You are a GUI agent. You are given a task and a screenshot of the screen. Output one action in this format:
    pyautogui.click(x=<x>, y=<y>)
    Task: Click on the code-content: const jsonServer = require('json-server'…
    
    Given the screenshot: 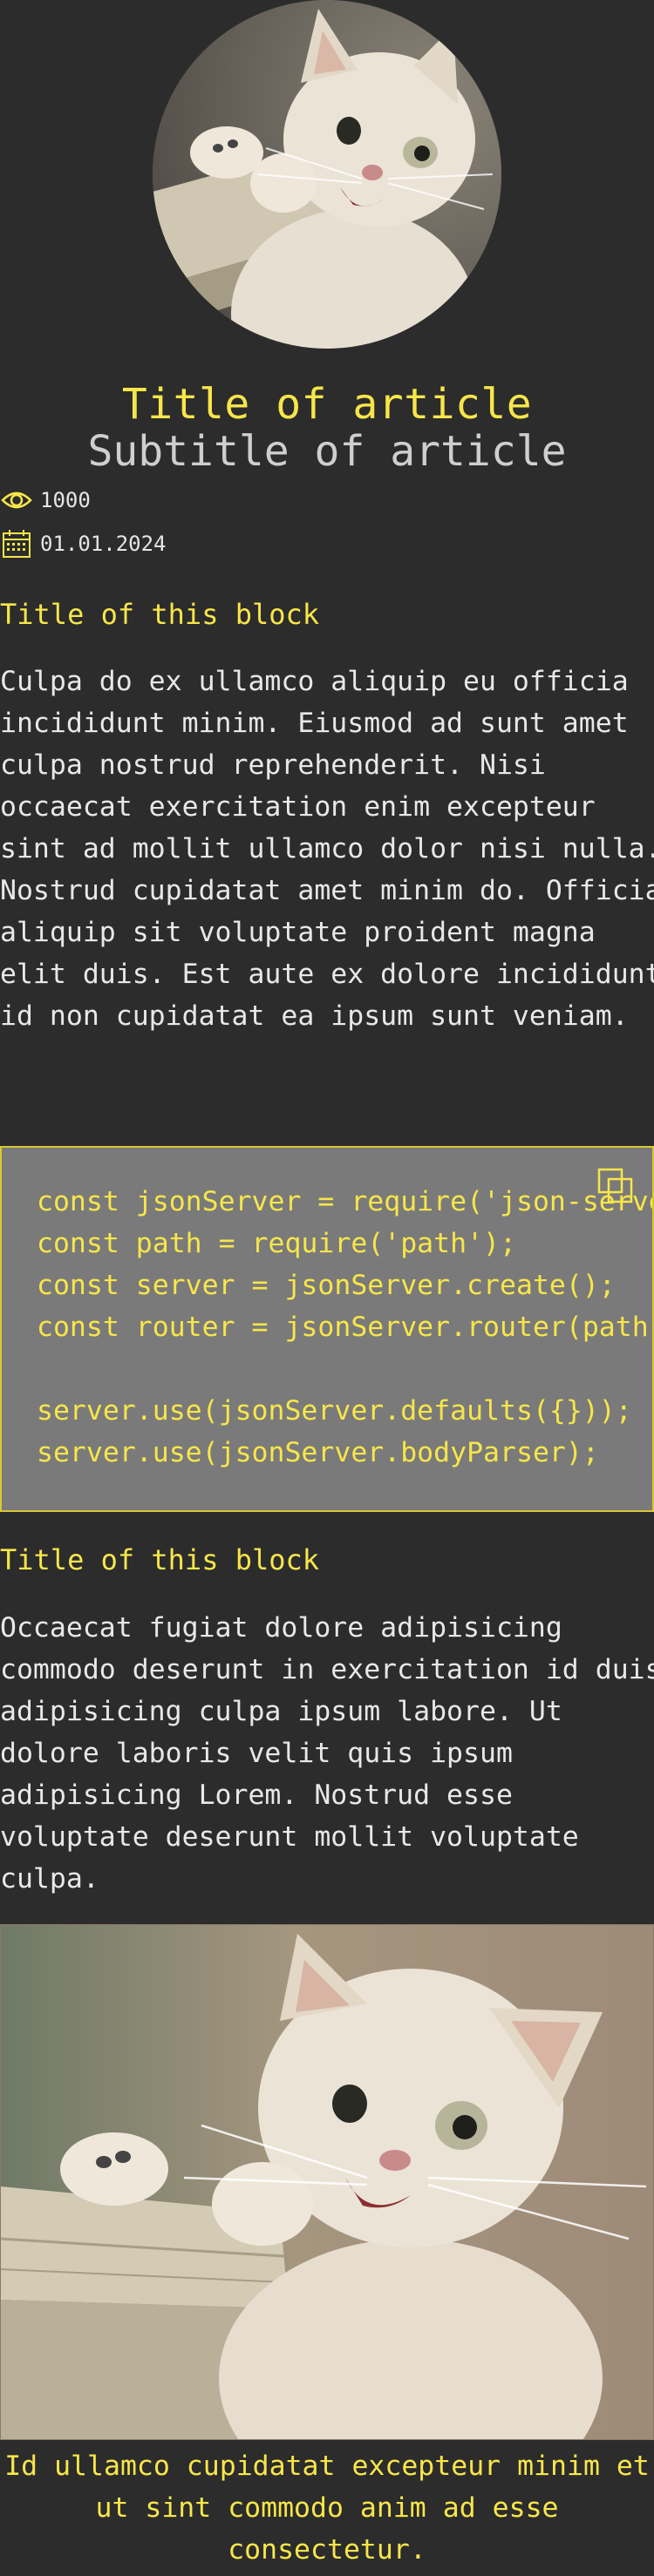 What is the action you would take?
    pyautogui.click(x=344, y=1327)
    